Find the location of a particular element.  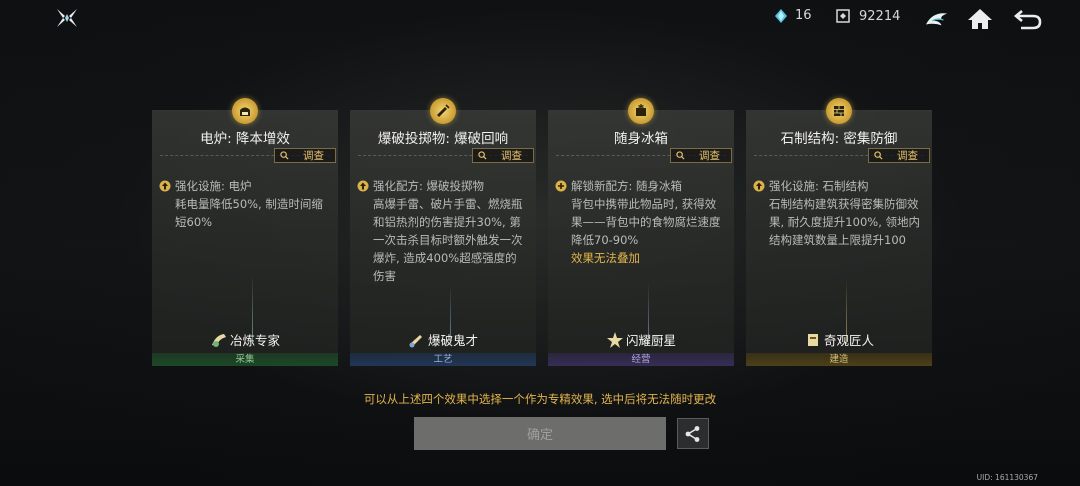

card-description: 强化设施: 电炉 耗电量降低50%, 制造时间缩短60% is located at coordinates (244, 204).